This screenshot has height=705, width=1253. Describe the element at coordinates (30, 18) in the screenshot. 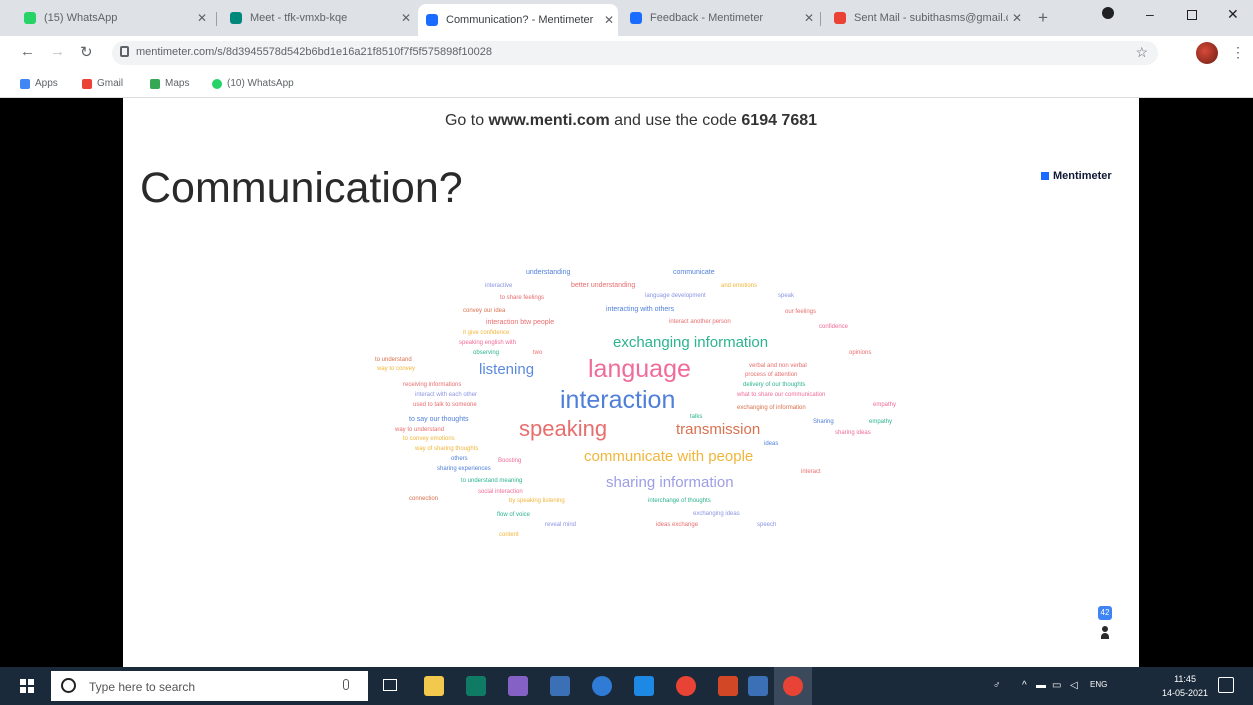

I see `whatsapp-icon` at that location.